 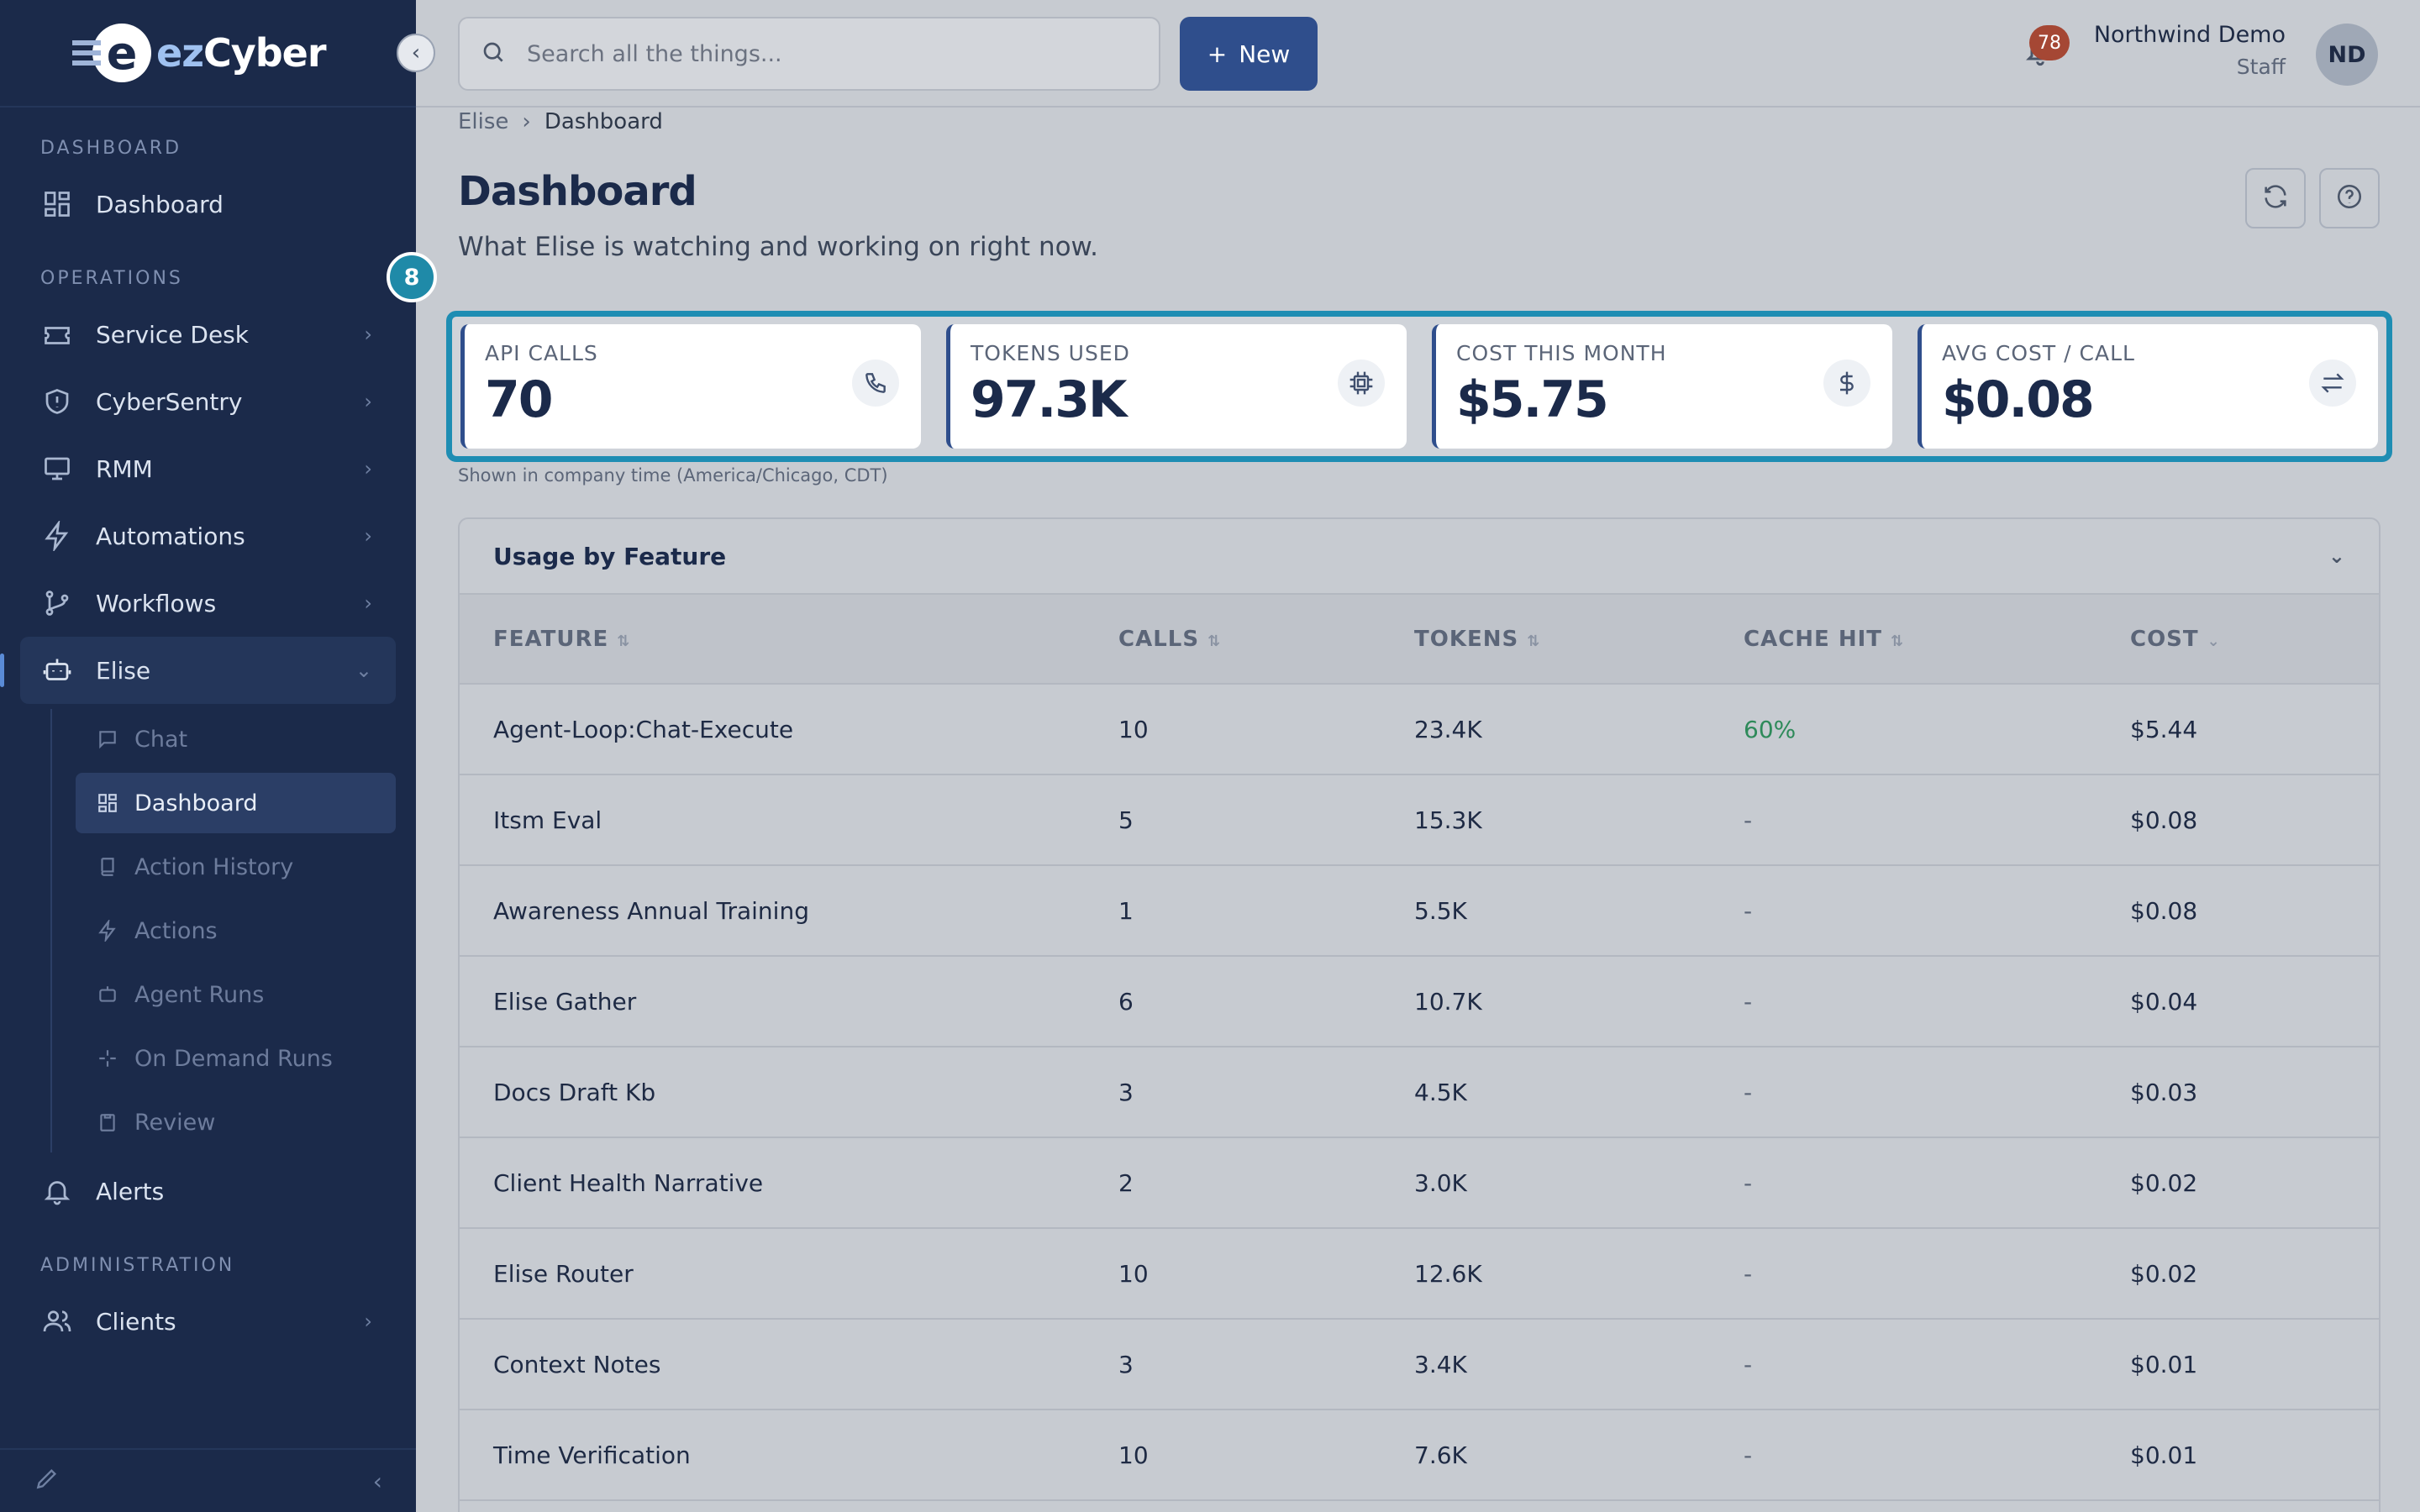 What do you see at coordinates (772, 1455) in the screenshot?
I see `cell-feature: Time Verification` at bounding box center [772, 1455].